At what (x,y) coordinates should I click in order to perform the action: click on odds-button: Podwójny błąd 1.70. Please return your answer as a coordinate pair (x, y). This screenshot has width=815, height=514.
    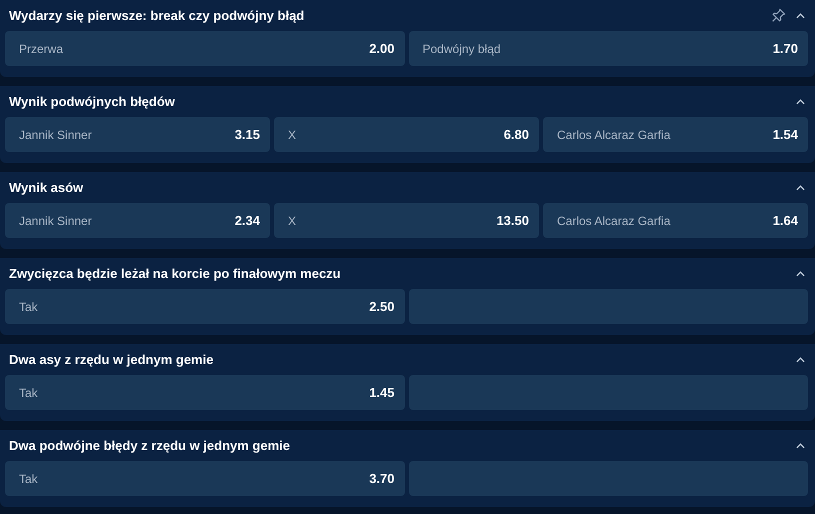
    Looking at the image, I should click on (608, 48).